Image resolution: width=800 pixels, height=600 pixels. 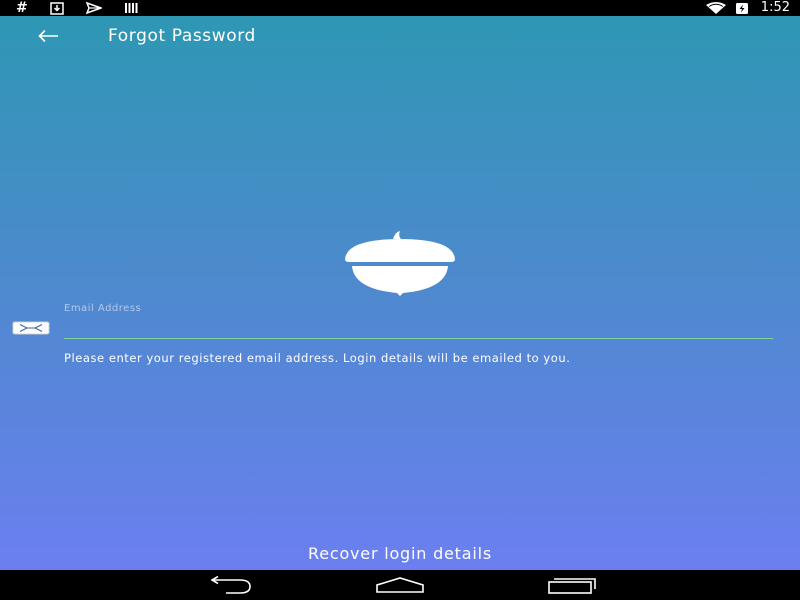 I want to click on status-time: 1:52, so click(x=775, y=7).